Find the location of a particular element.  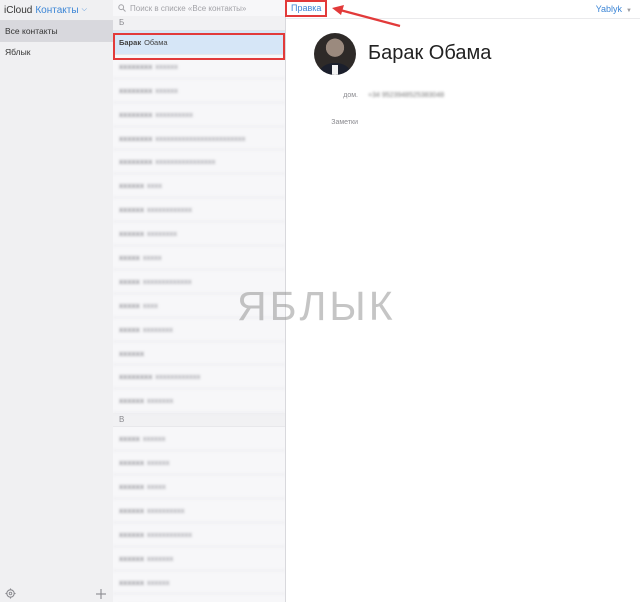

group-yablyk: Яблык is located at coordinates (56, 51).